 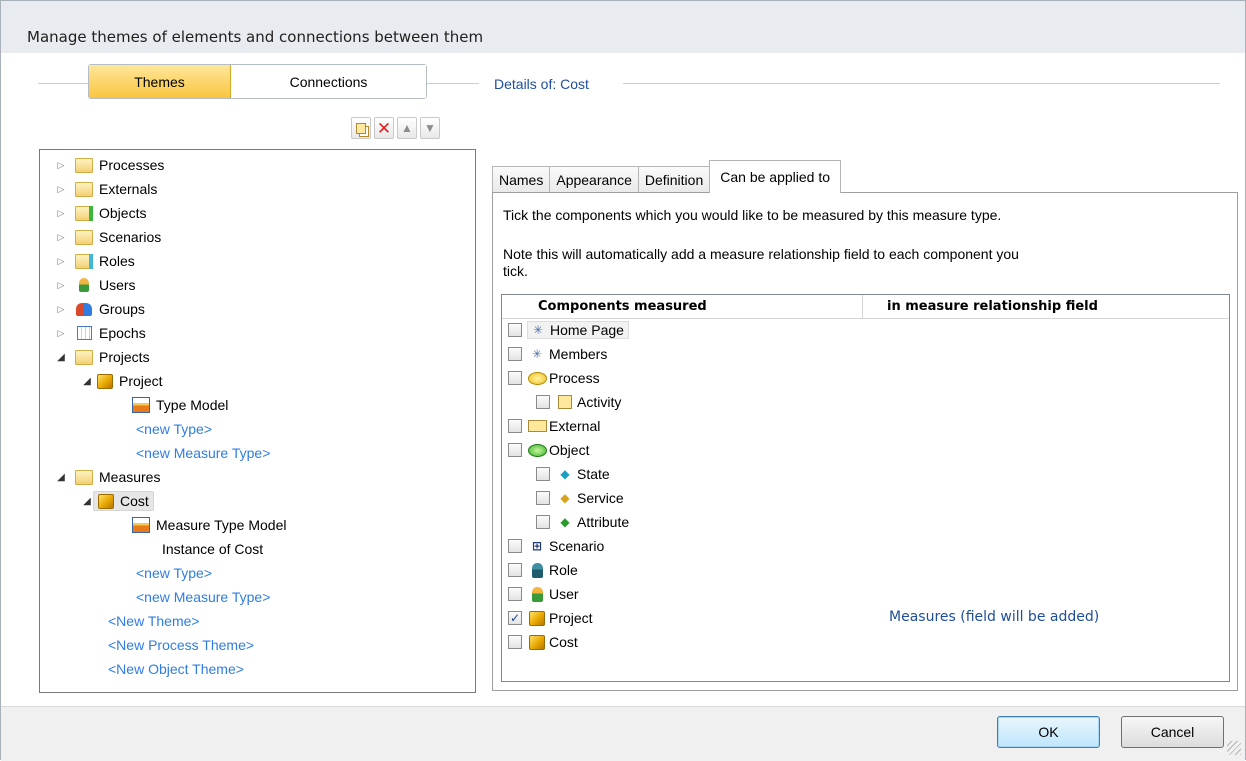 What do you see at coordinates (110, 165) in the screenshot?
I see `tree-item-processes: ▷ Processes` at bounding box center [110, 165].